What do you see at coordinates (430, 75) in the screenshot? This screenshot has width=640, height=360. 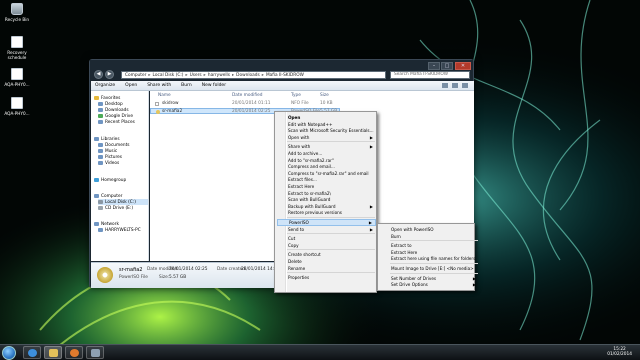 I see `search-input: Search Mafia II-SKIDROW` at bounding box center [430, 75].